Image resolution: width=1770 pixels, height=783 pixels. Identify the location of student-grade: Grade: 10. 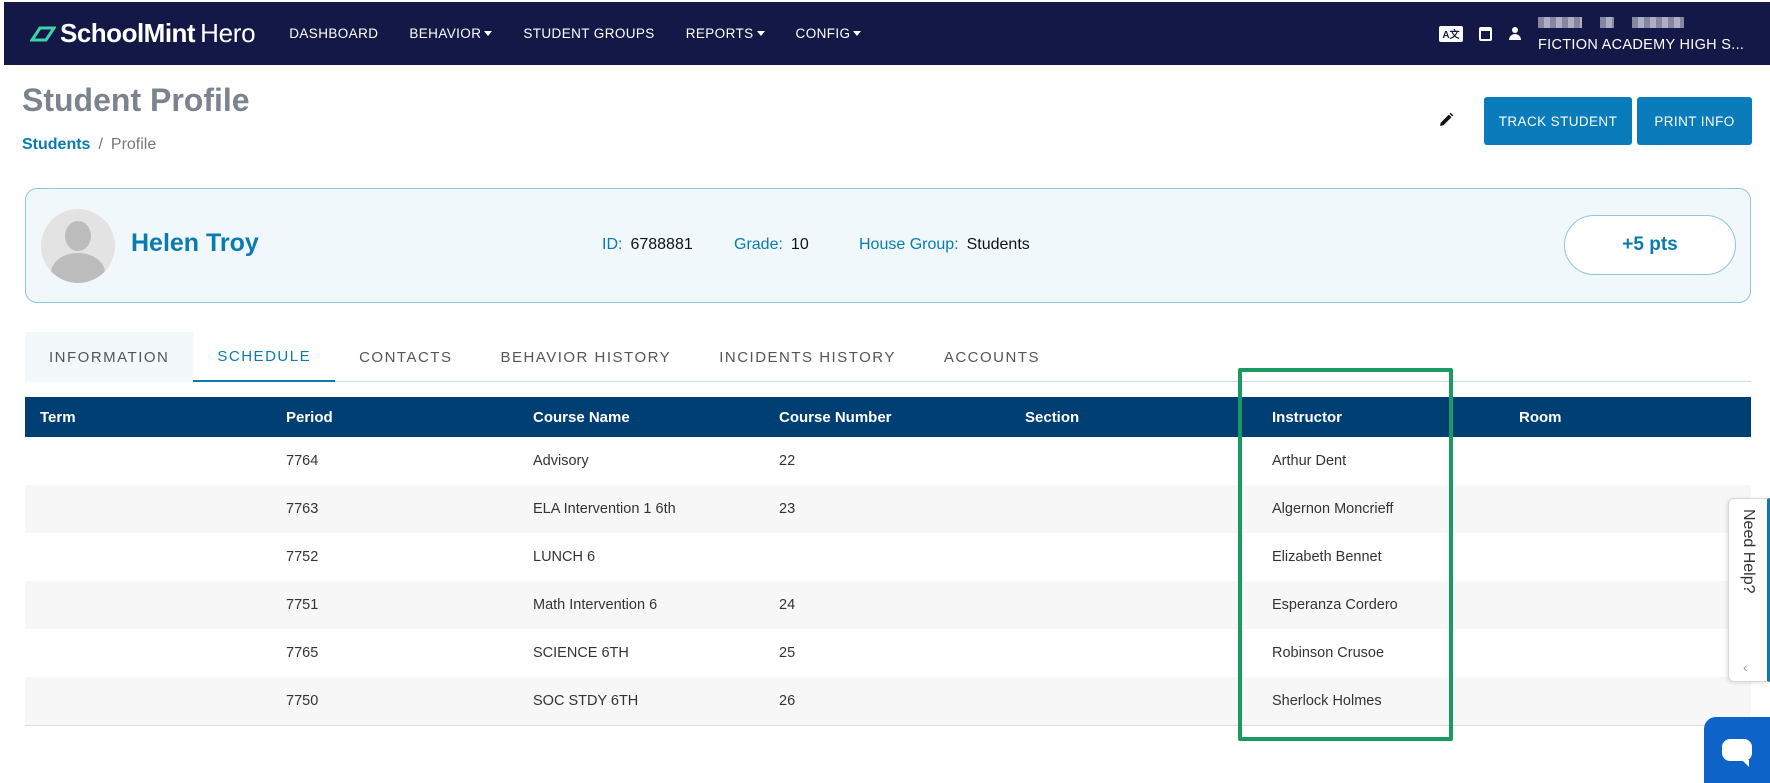
(771, 244).